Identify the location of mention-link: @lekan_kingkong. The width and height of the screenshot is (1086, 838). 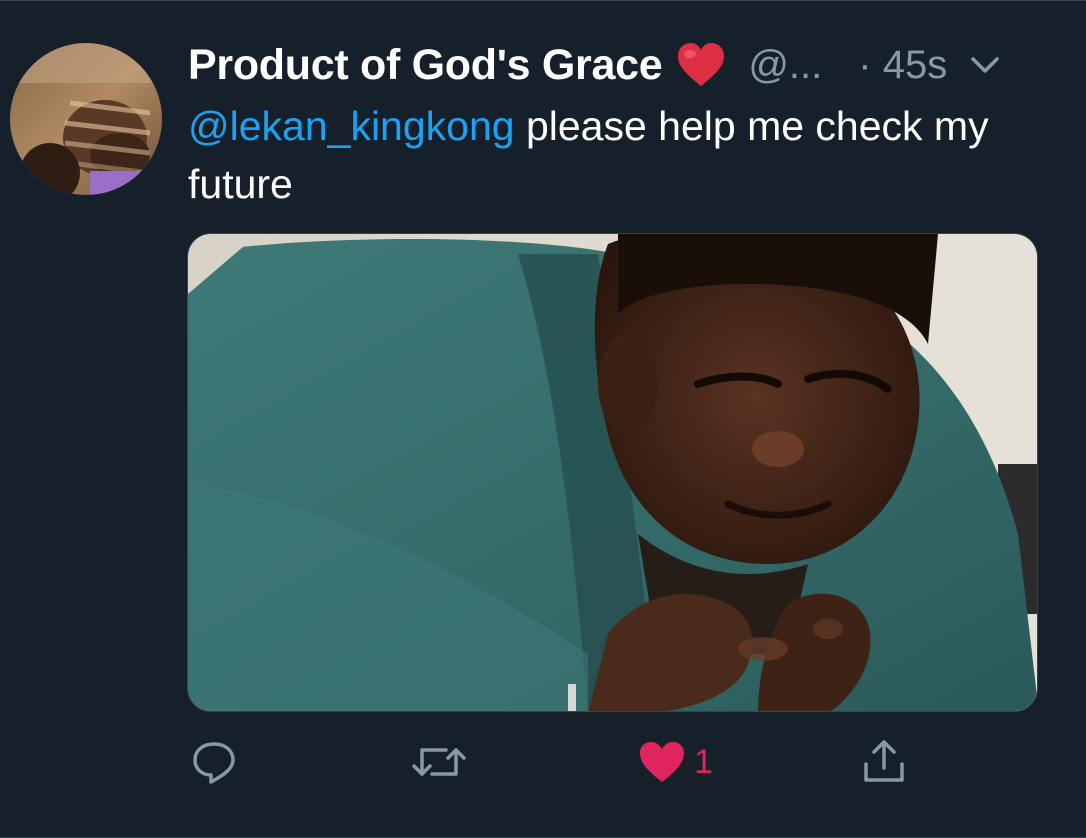
(351, 126).